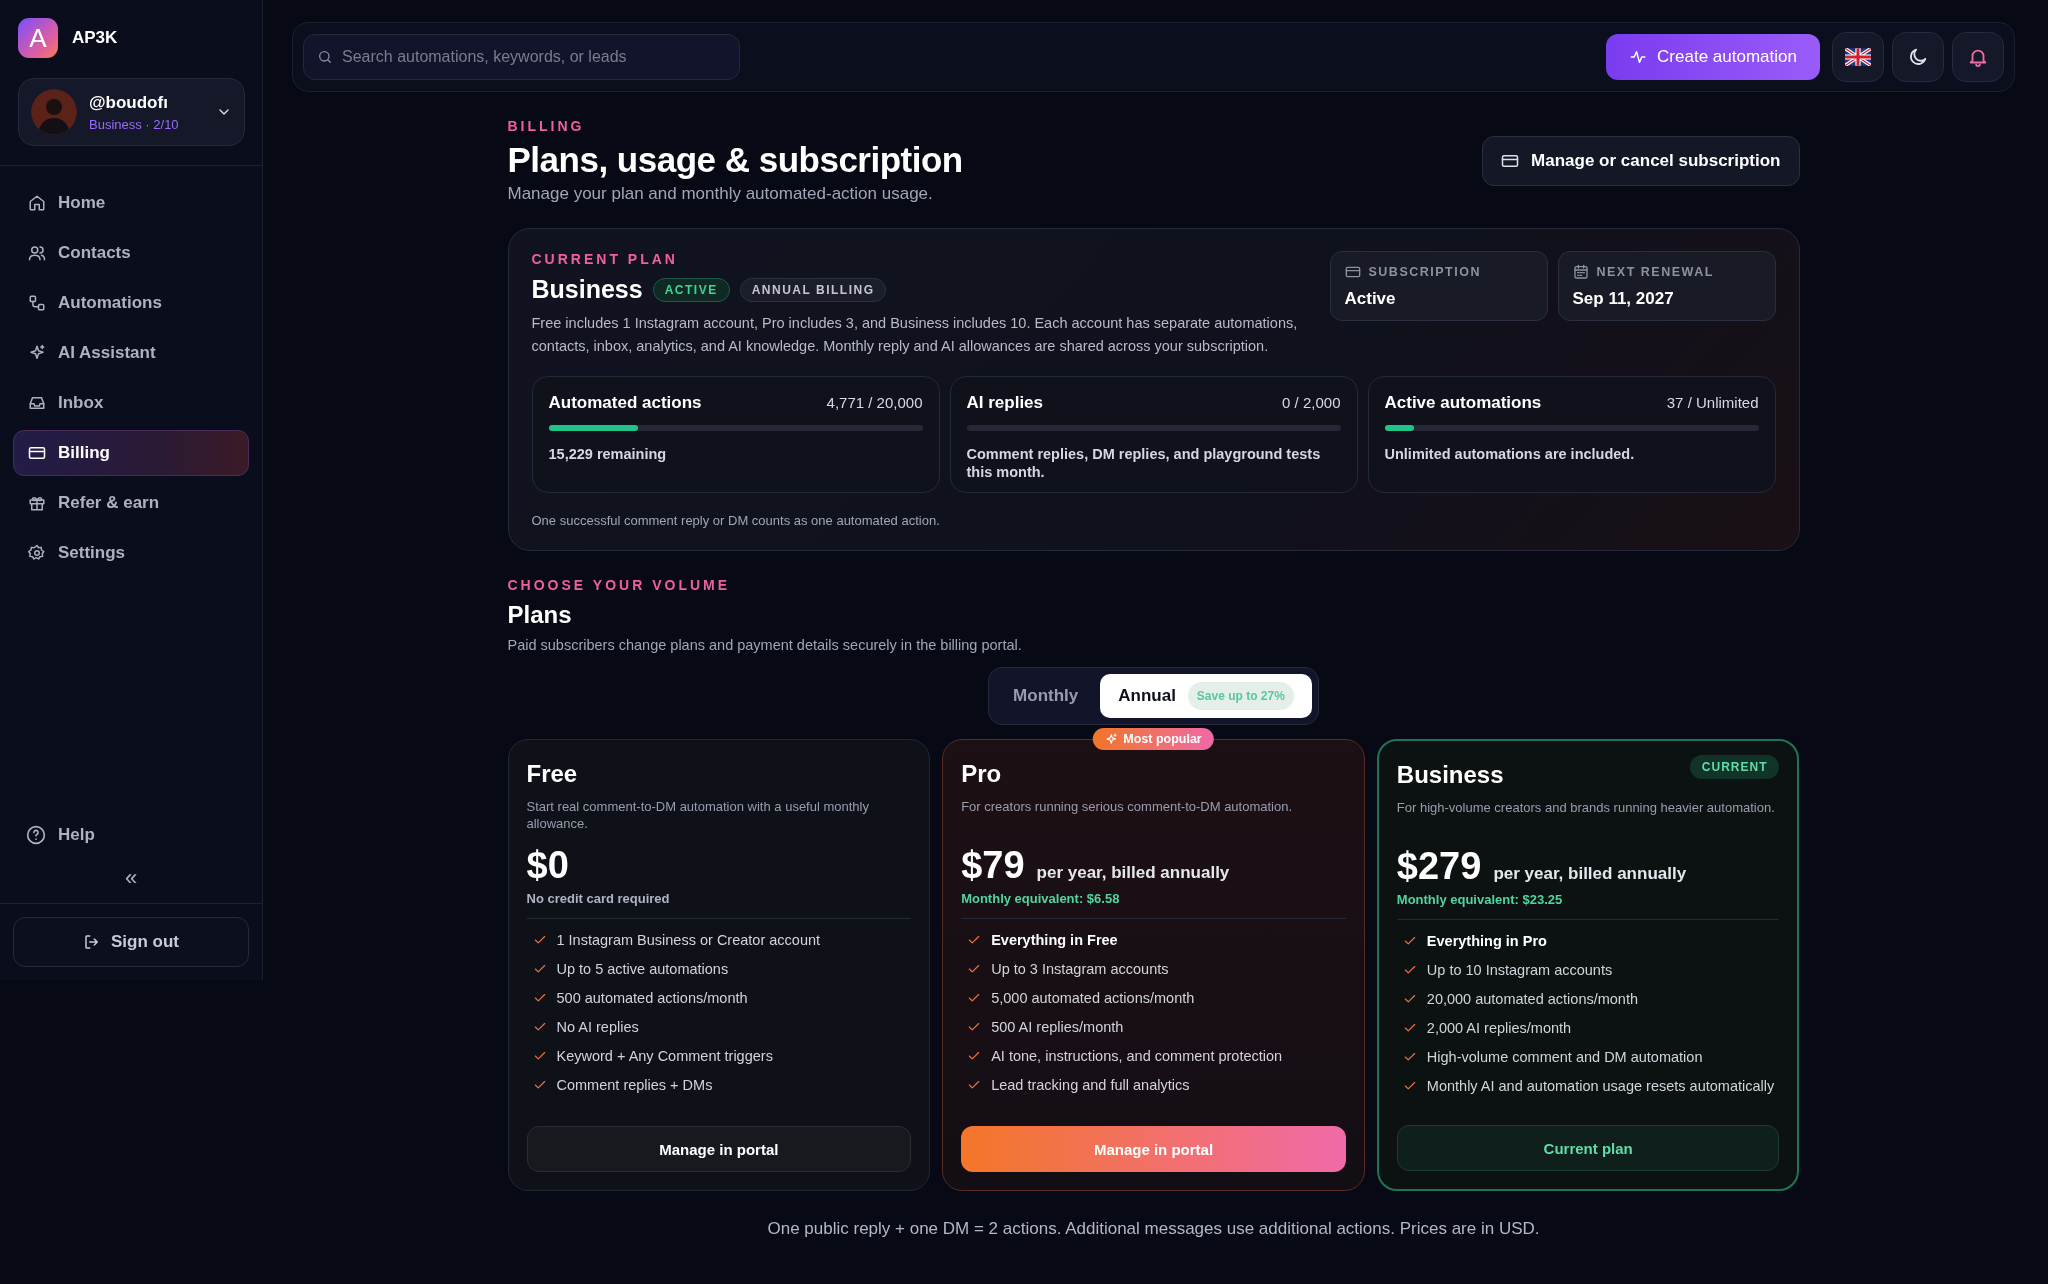 Image resolution: width=2048 pixels, height=1284 pixels. Describe the element at coordinates (37, 503) in the screenshot. I see `gift-icon` at that location.